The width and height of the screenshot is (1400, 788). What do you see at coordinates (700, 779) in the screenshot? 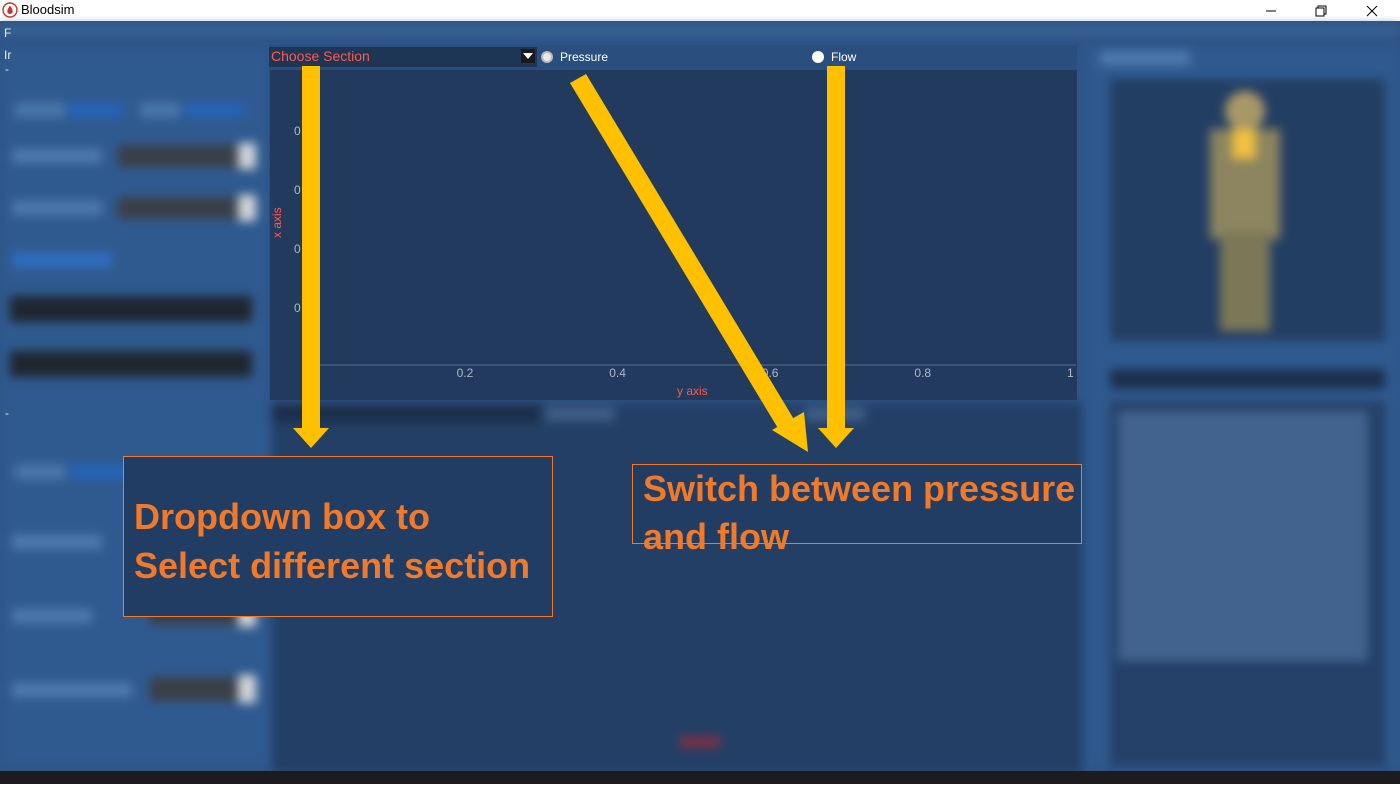
I see `bottom-bar` at bounding box center [700, 779].